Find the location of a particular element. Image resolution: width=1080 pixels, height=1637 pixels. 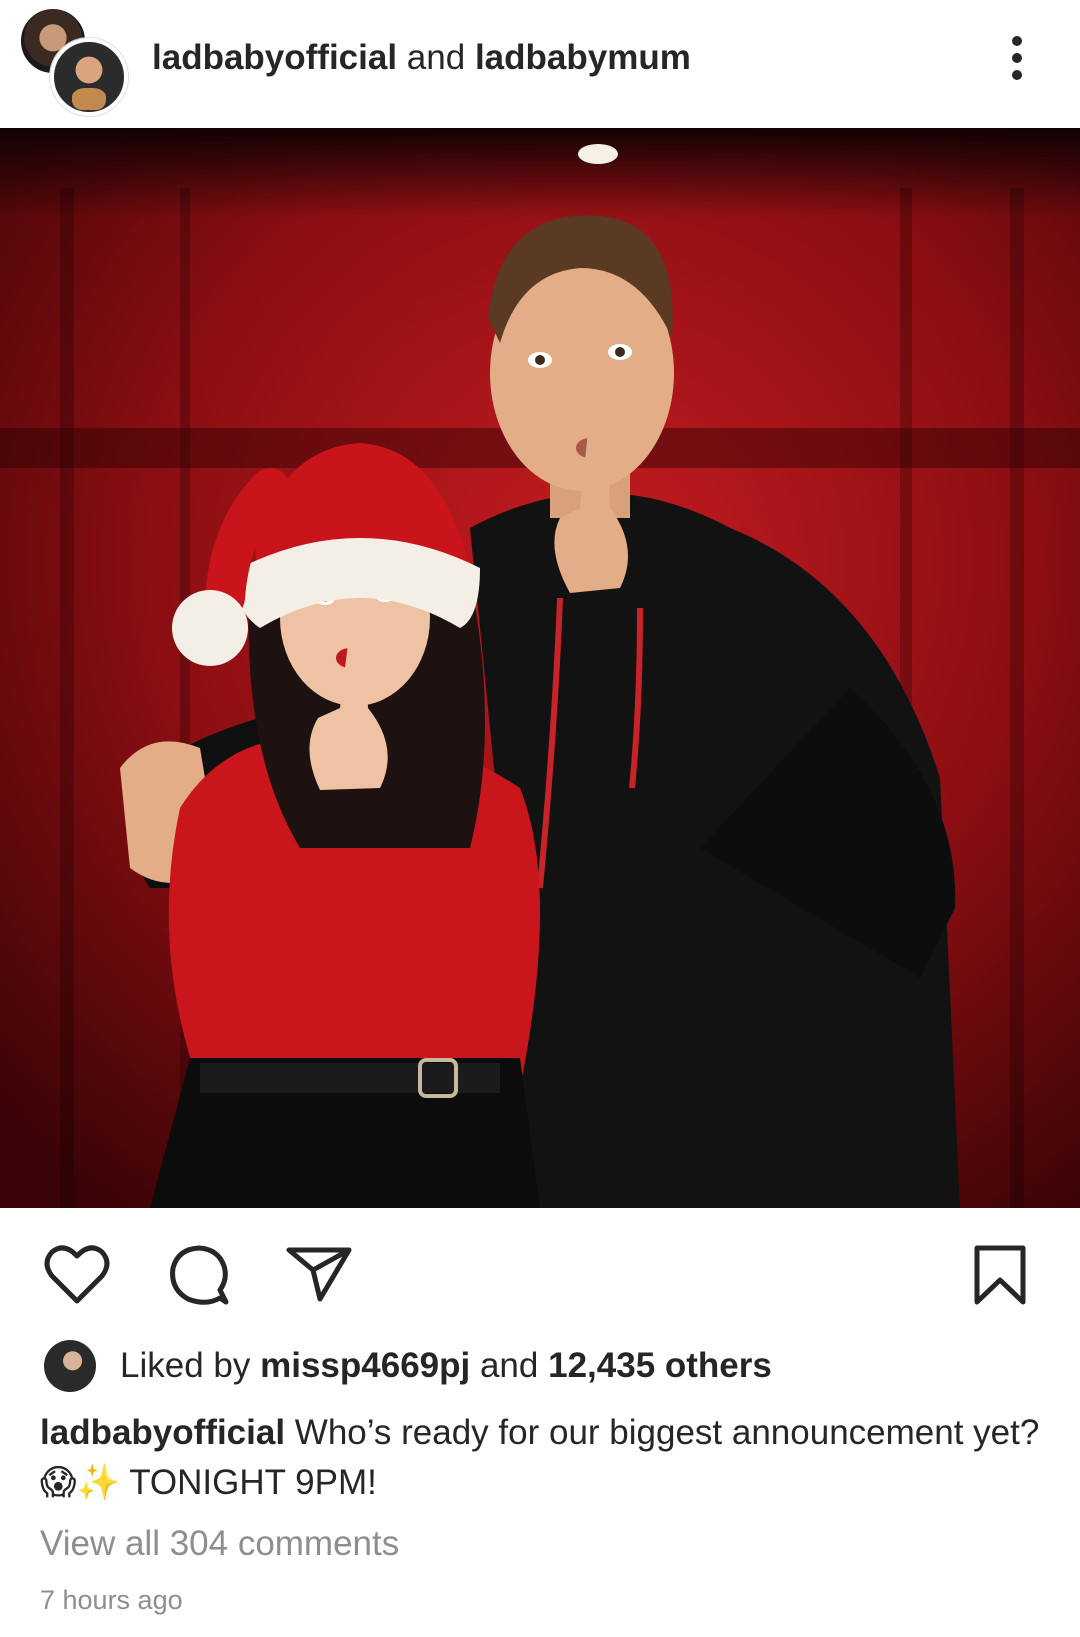

heart-icon is located at coordinates (77, 1274).